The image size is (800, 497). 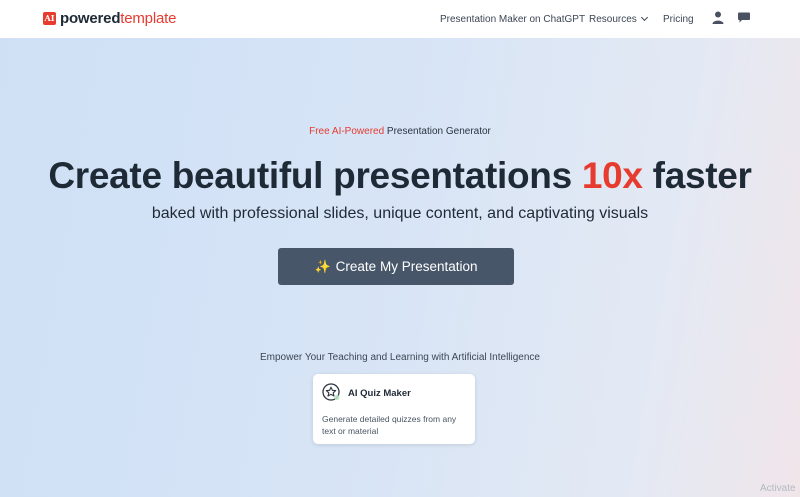 I want to click on hero-eyebrow-rest: Presentation Generator, so click(x=437, y=131).